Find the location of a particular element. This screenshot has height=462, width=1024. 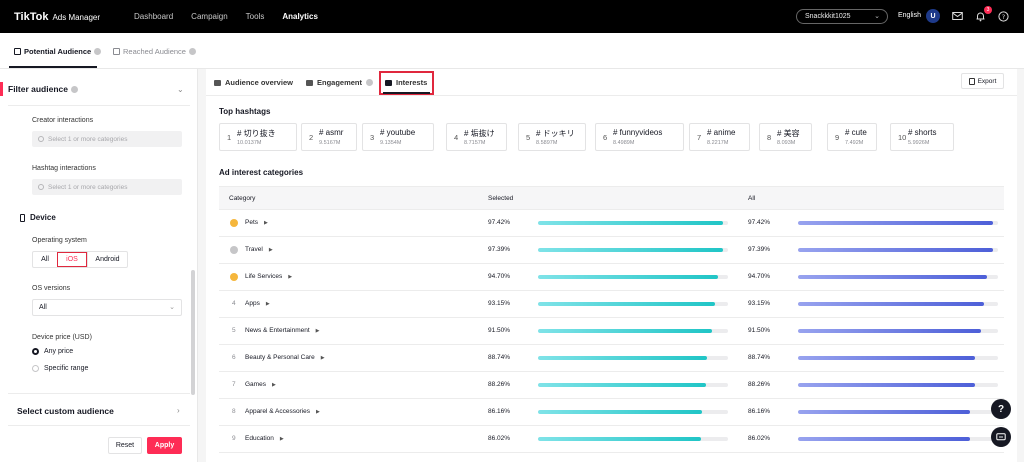

category-cell: Travel ▶ is located at coordinates (259, 249).